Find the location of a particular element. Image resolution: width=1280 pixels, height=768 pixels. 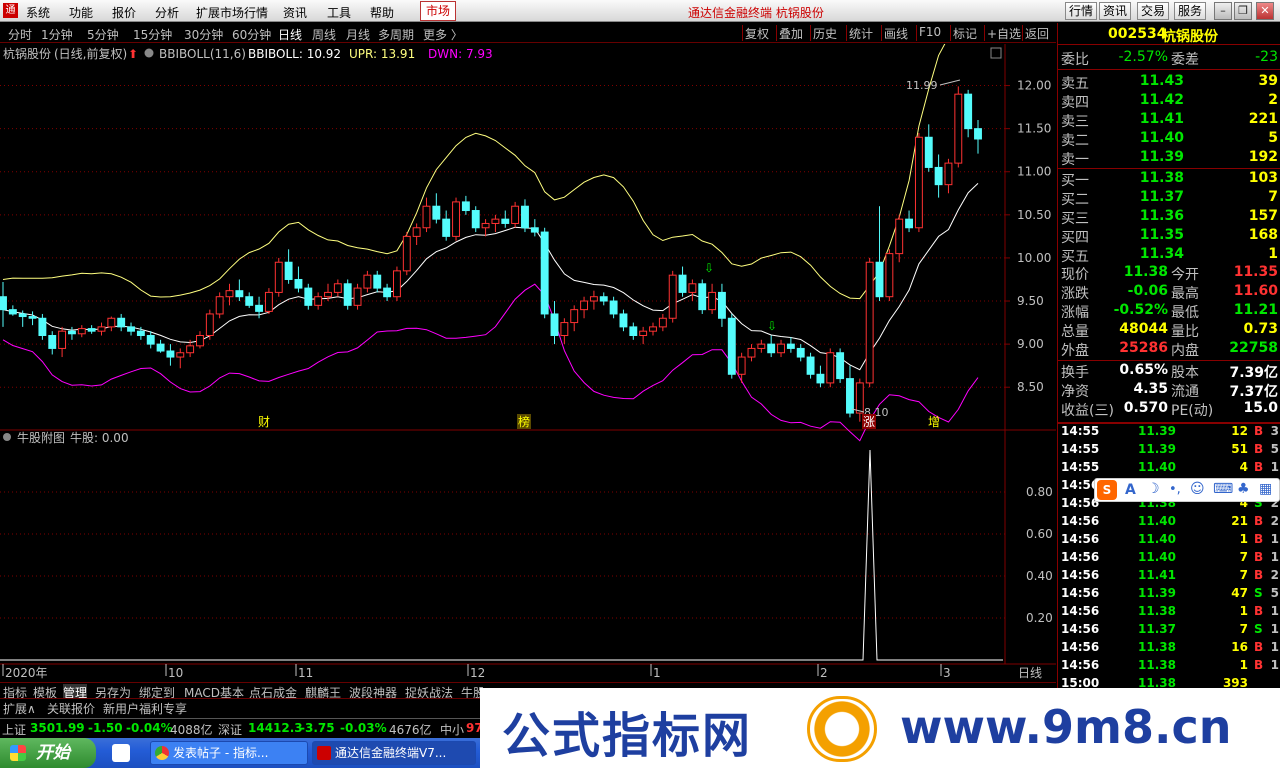

market-button: 市场 is located at coordinates (438, 11).